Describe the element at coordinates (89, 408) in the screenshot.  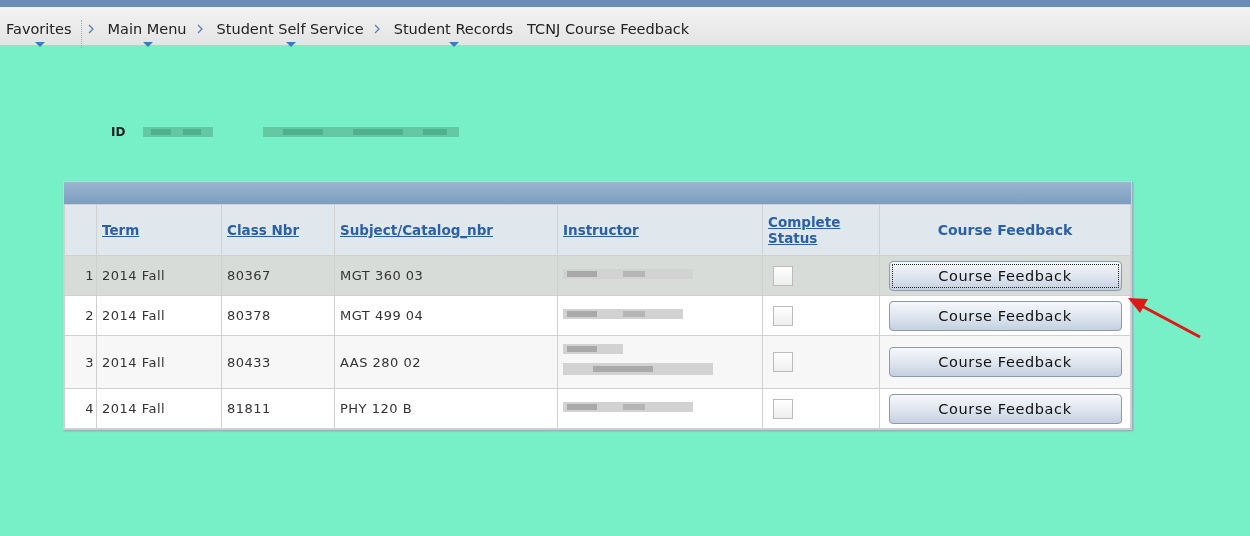
I see `row-number: 4` at that location.